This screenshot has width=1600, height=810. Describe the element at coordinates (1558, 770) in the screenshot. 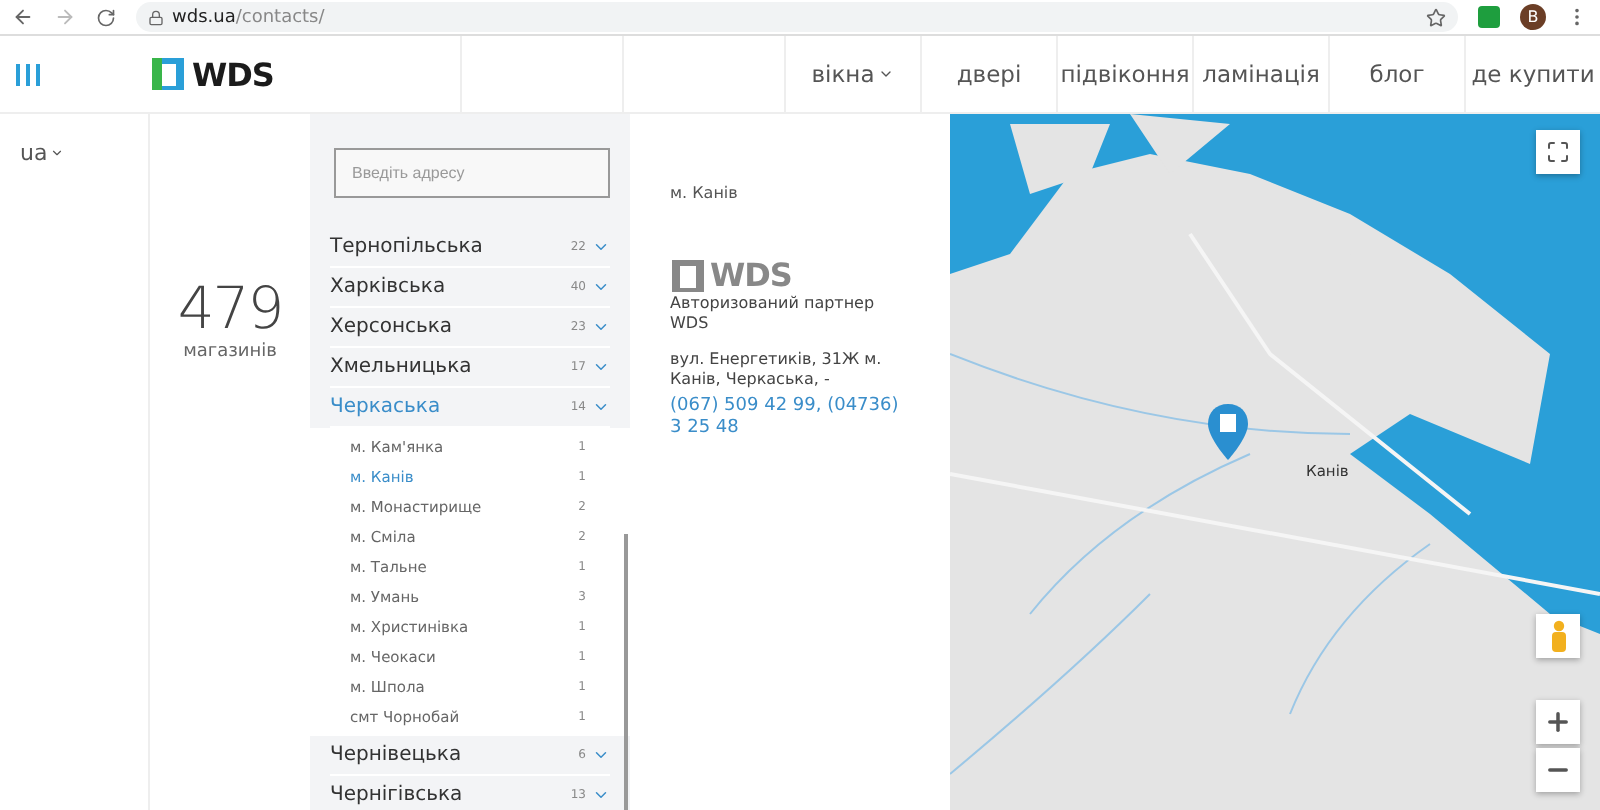

I see `zoom-out-button` at that location.